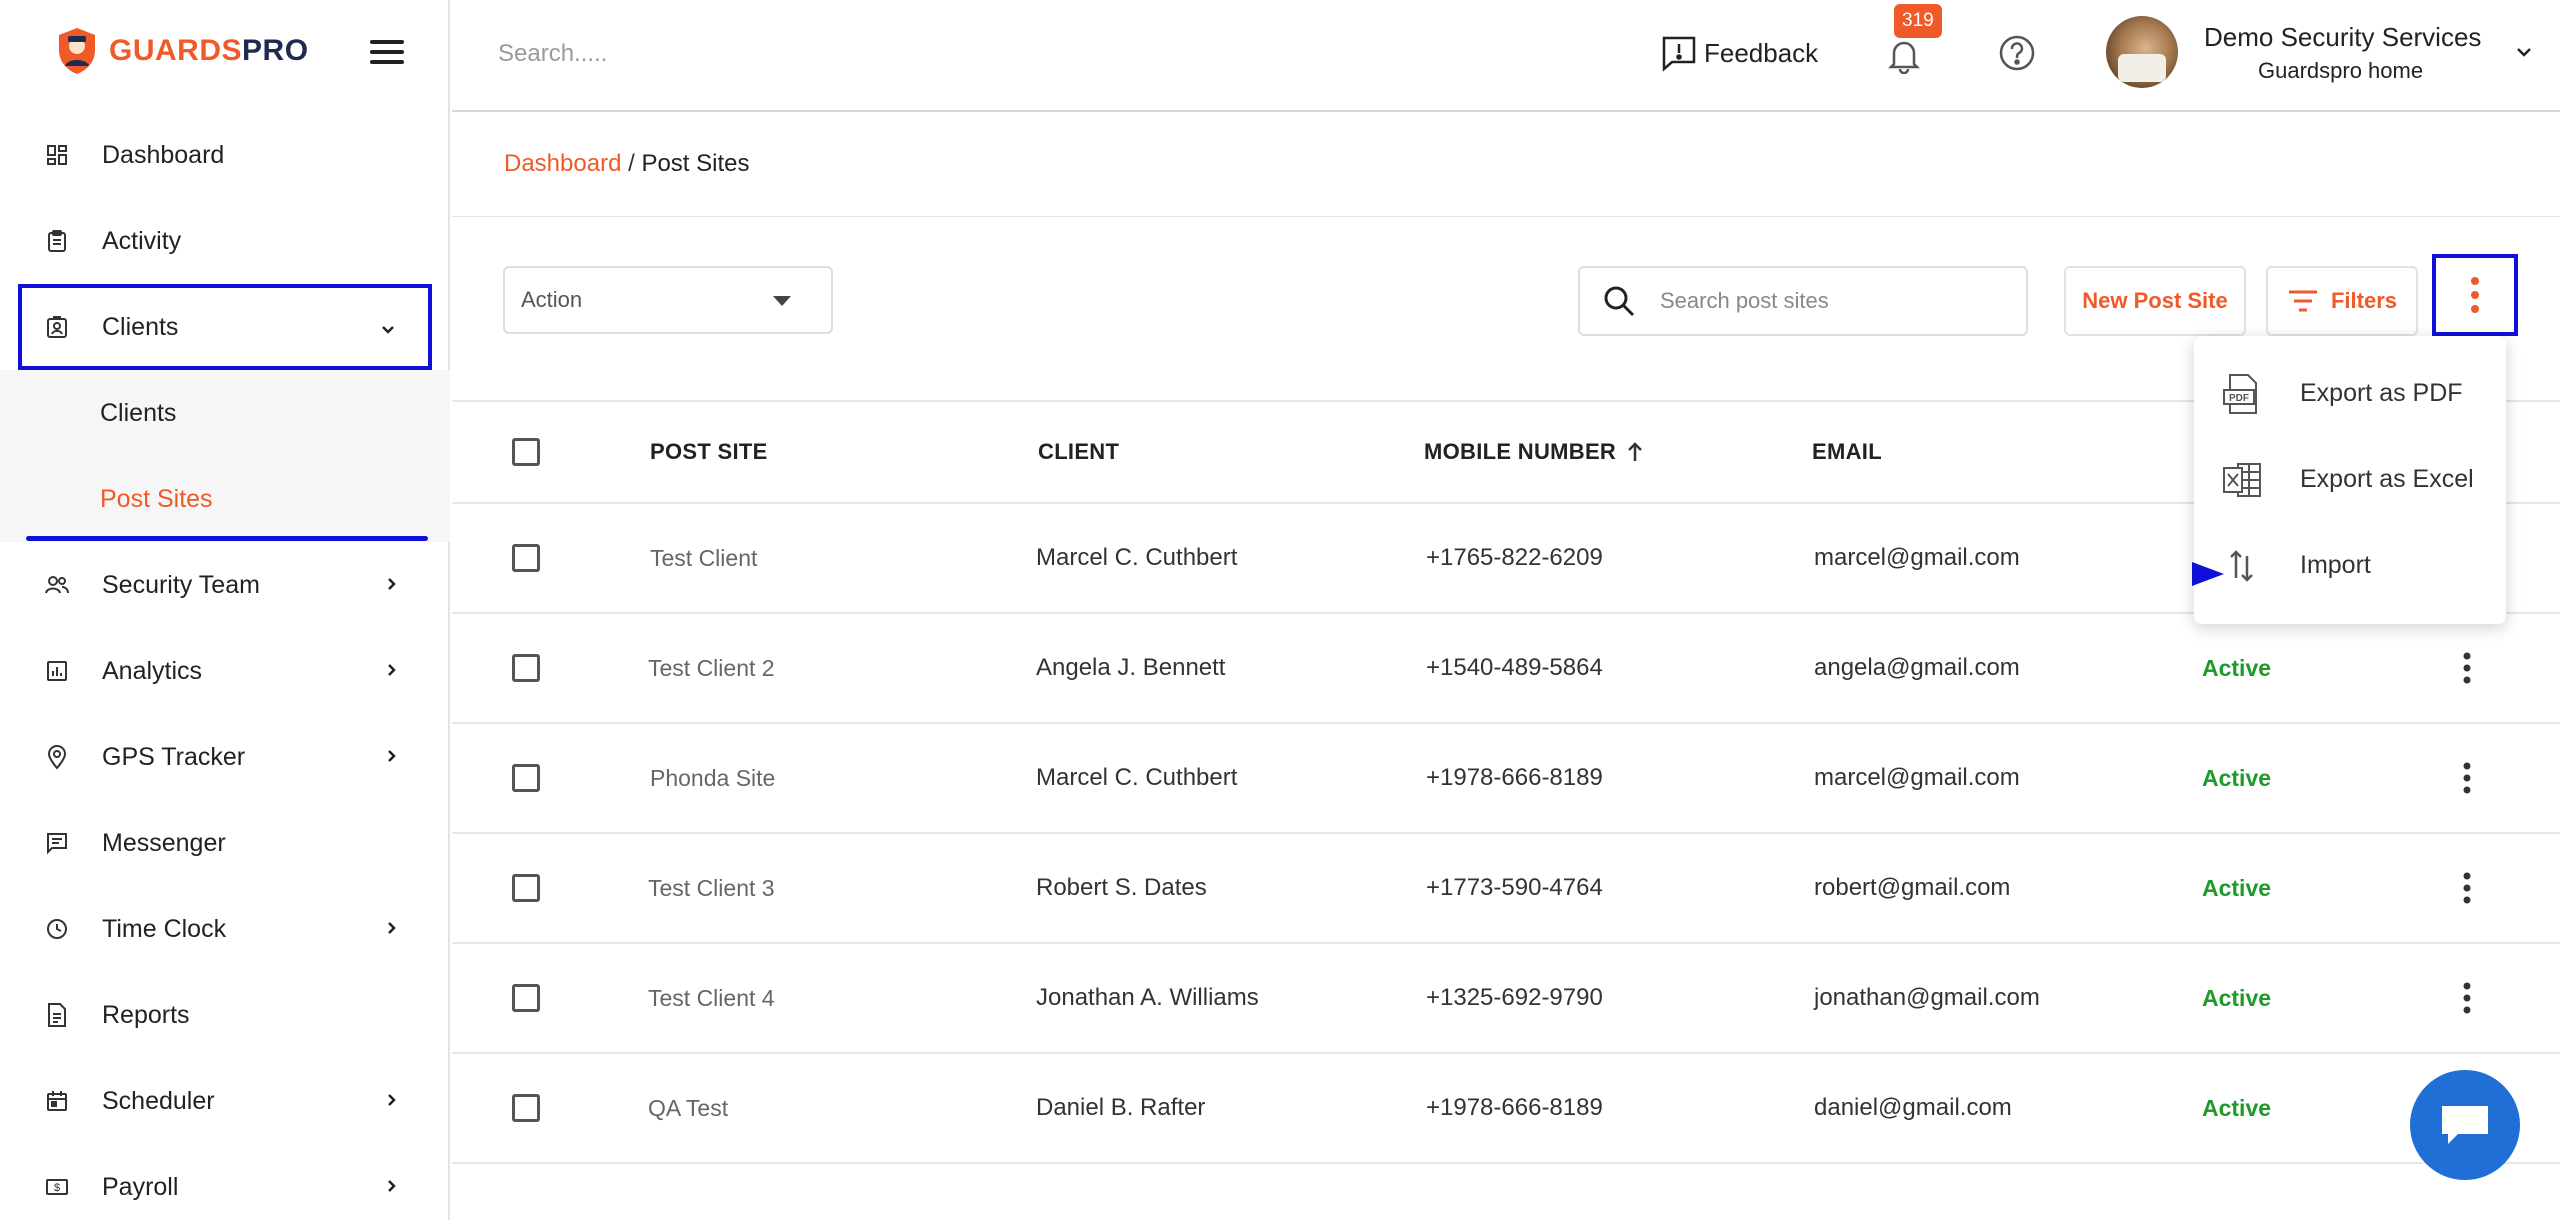 This screenshot has width=2560, height=1230. I want to click on clipboard-icon, so click(57, 241).